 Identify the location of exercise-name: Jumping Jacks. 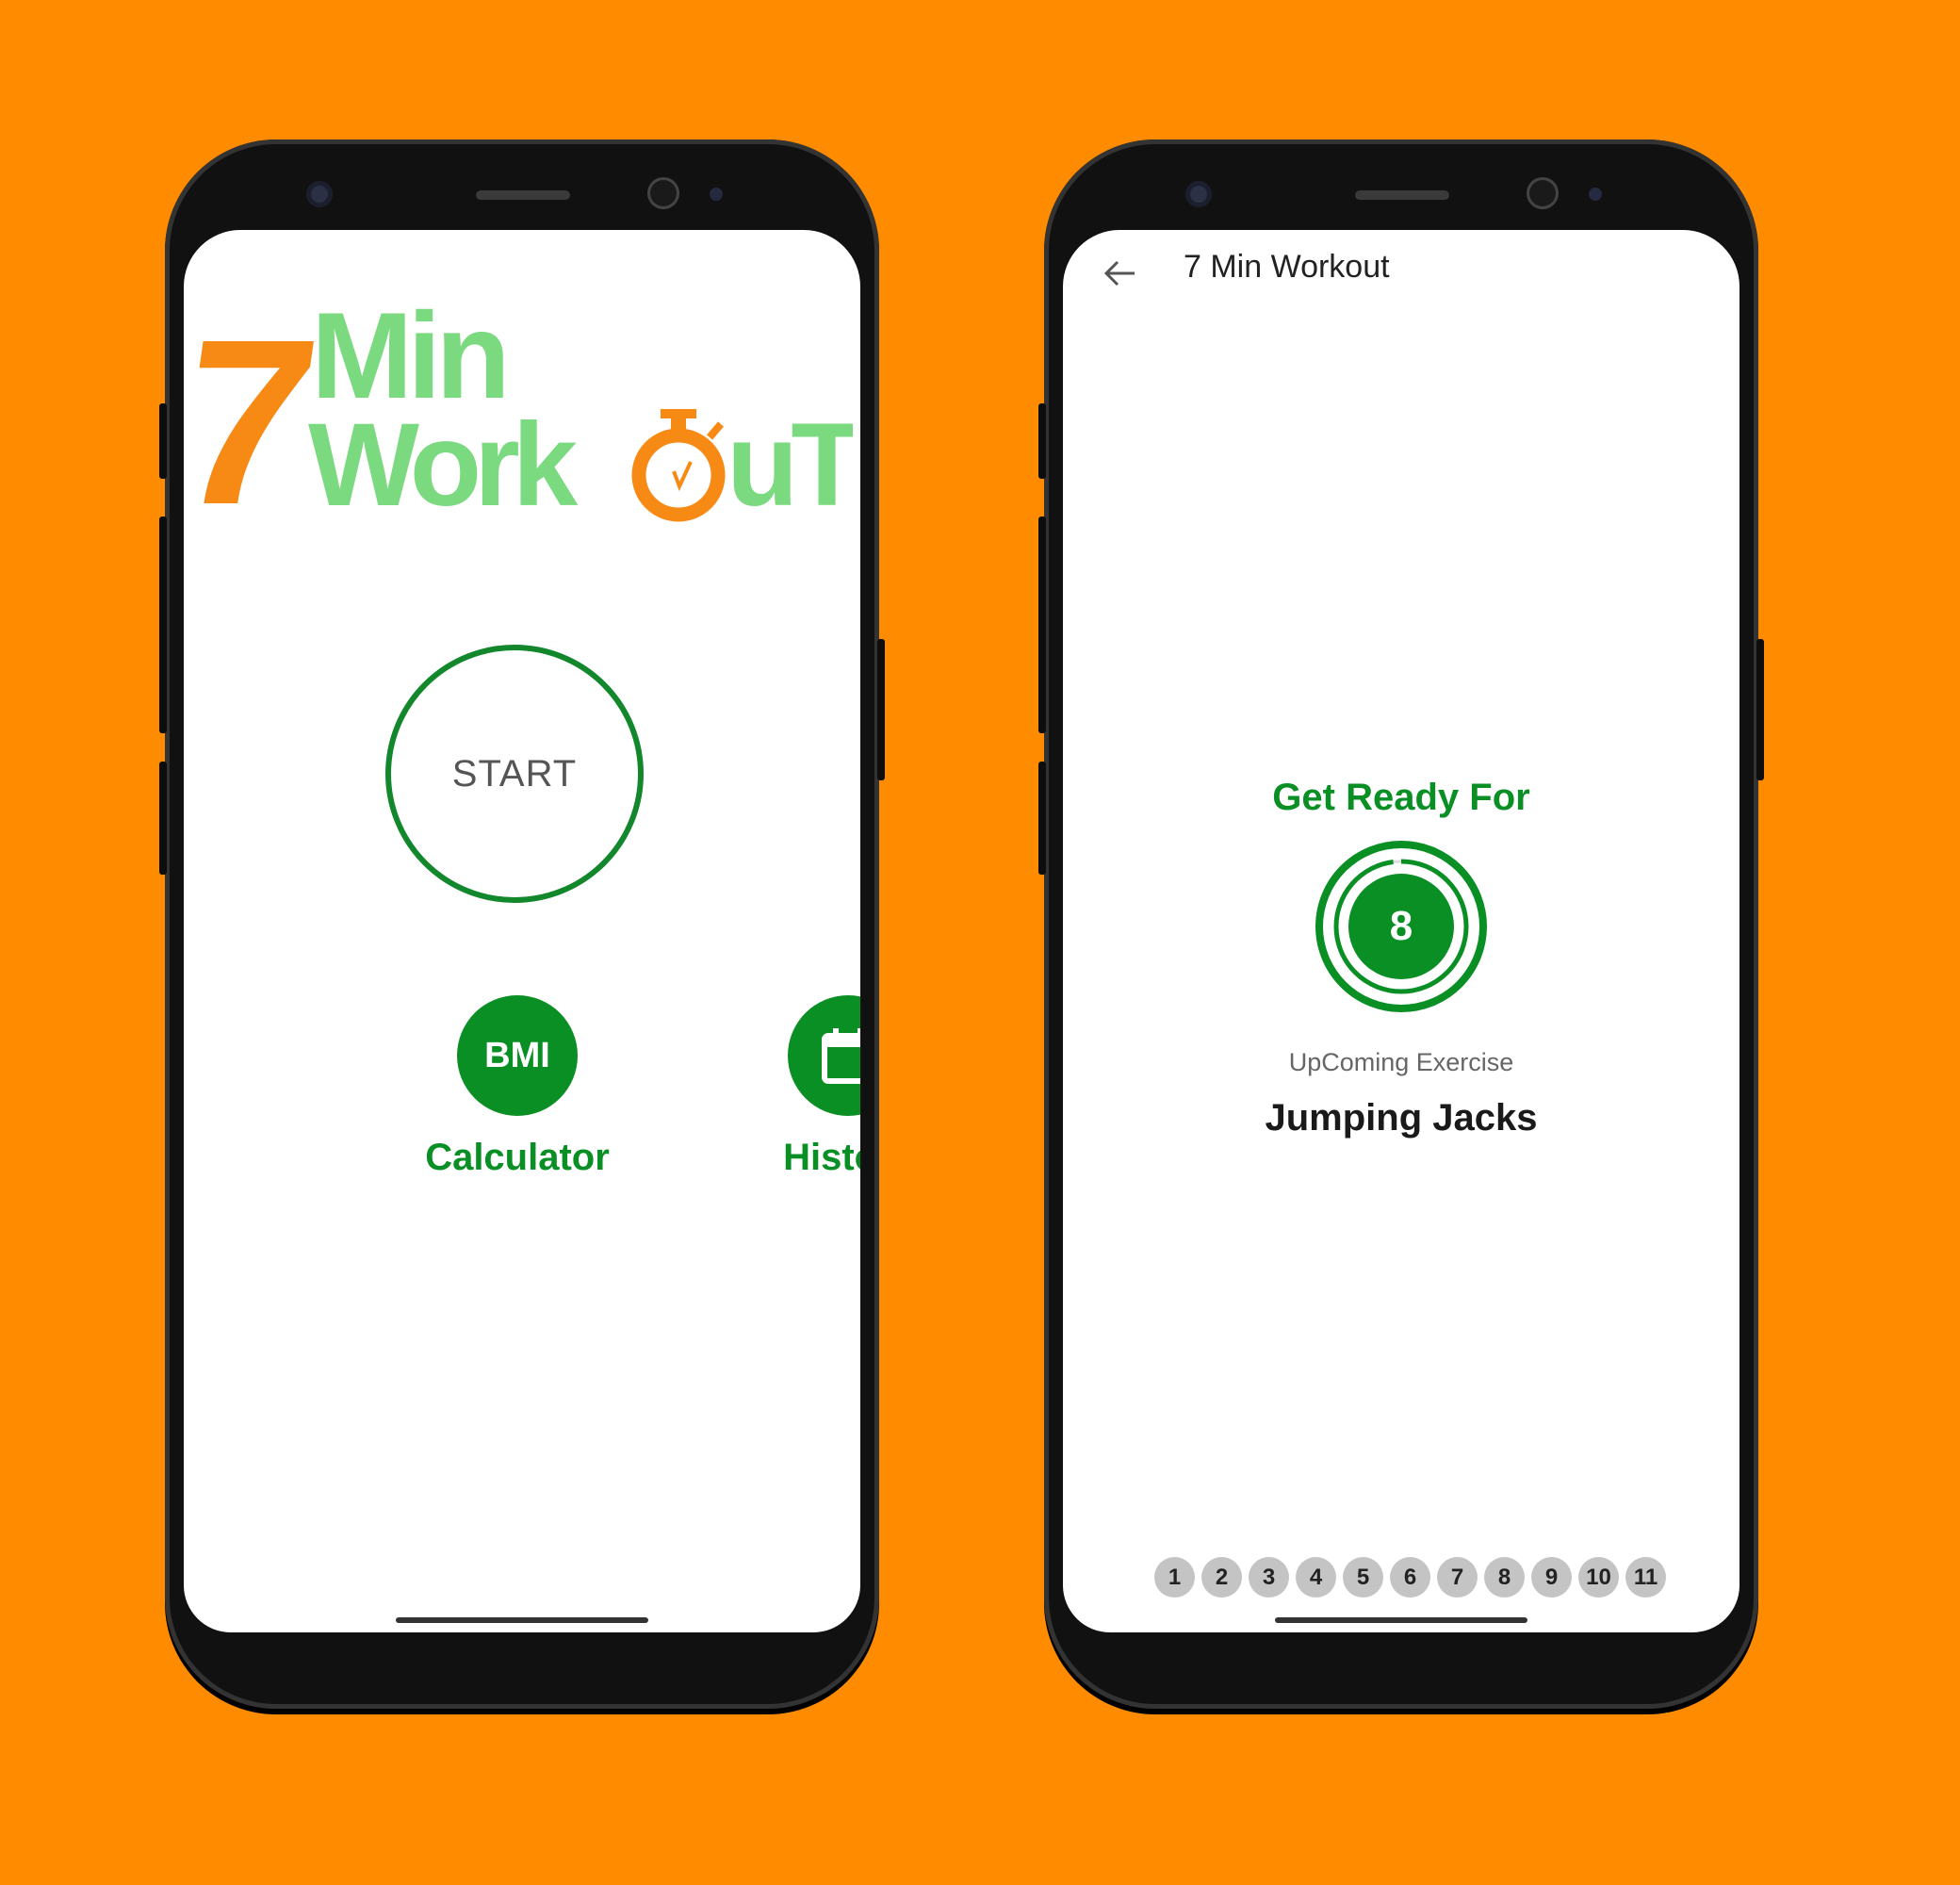
(1402, 1118).